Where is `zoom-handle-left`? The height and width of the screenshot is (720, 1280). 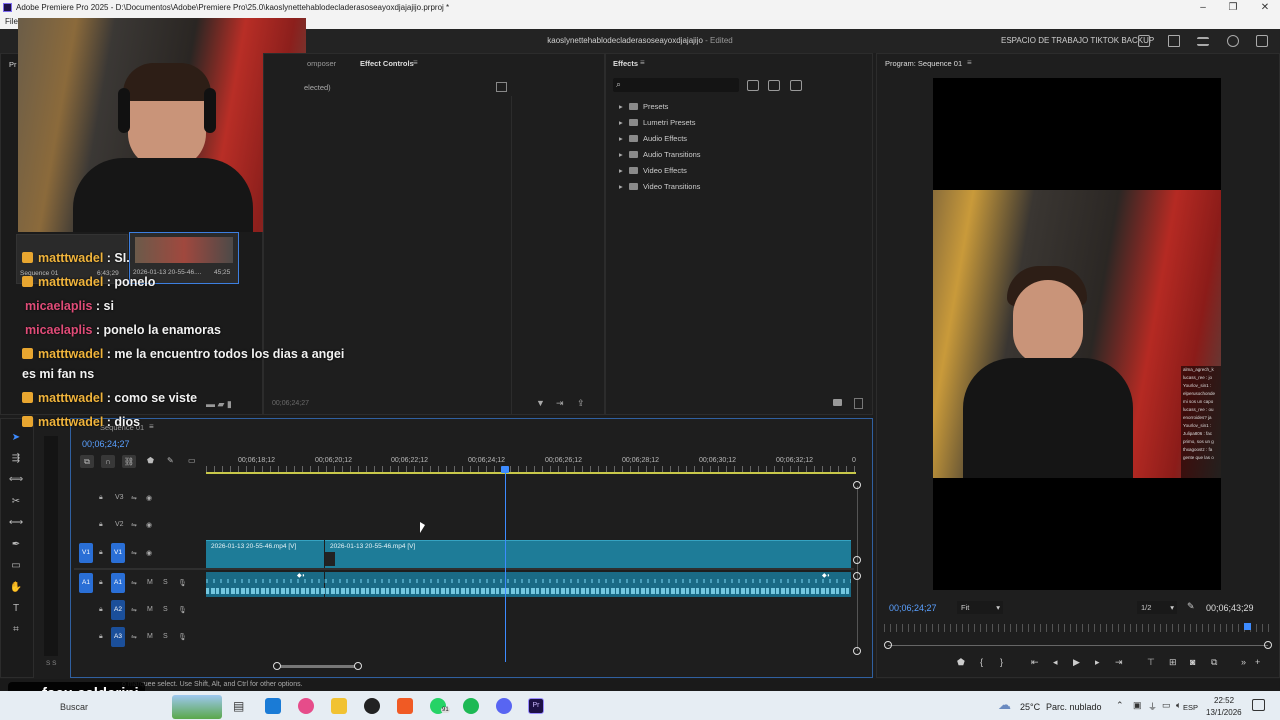 zoom-handle-left is located at coordinates (888, 645).